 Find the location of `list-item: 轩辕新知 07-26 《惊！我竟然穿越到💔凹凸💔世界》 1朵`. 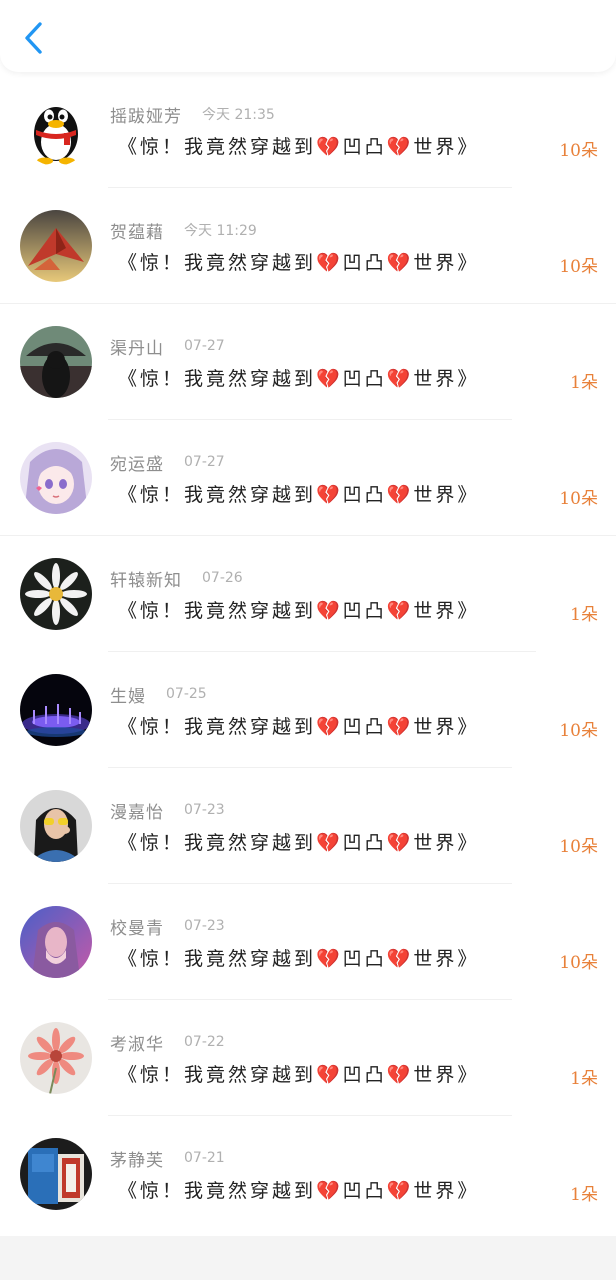

list-item: 轩辕新知 07-26 《惊！我竟然穿越到💔凹凸💔世界》 1朵 is located at coordinates (308, 594).